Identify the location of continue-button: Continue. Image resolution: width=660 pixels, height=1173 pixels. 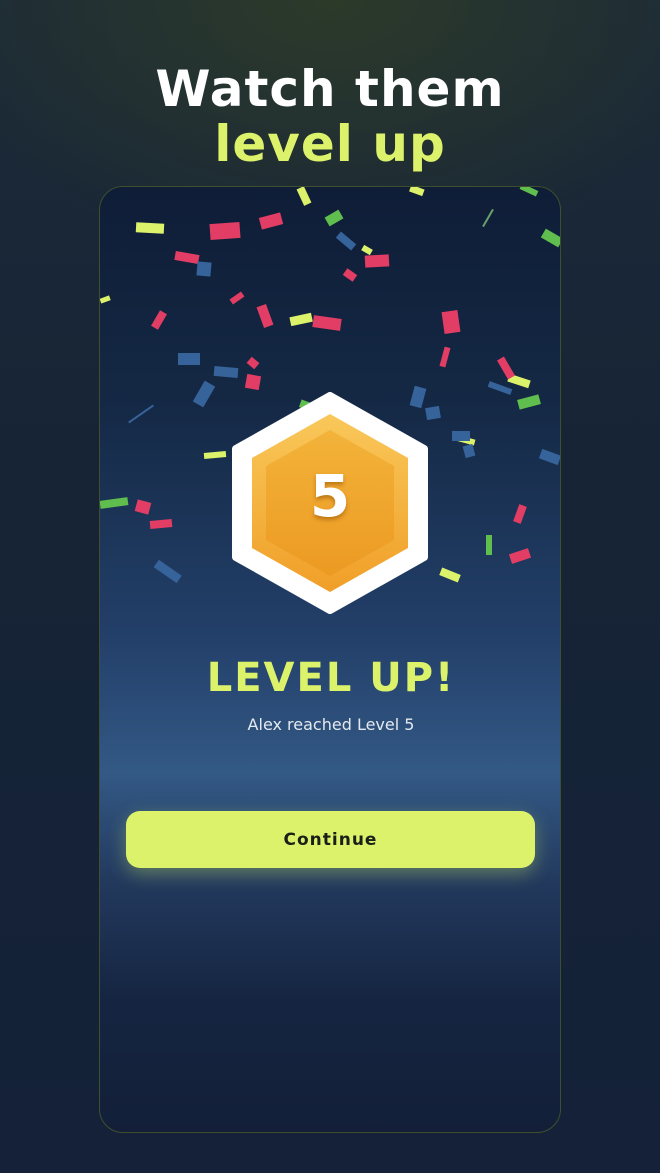
(330, 839).